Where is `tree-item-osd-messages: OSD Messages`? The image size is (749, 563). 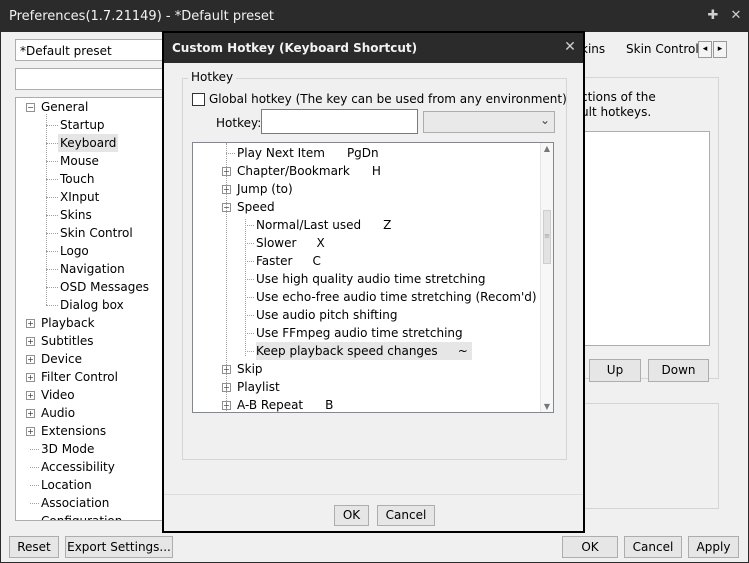
tree-item-osd-messages: OSD Messages is located at coordinates (104, 287).